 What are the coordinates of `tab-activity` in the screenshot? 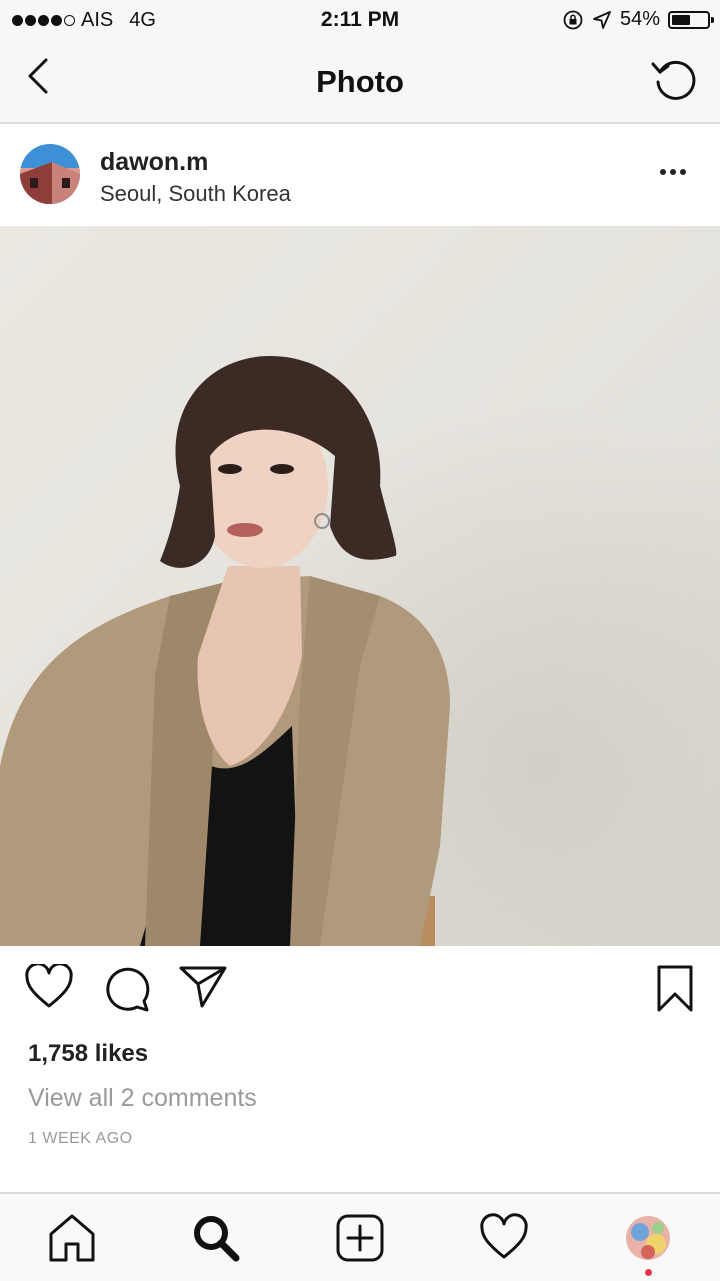 It's located at (504, 1238).